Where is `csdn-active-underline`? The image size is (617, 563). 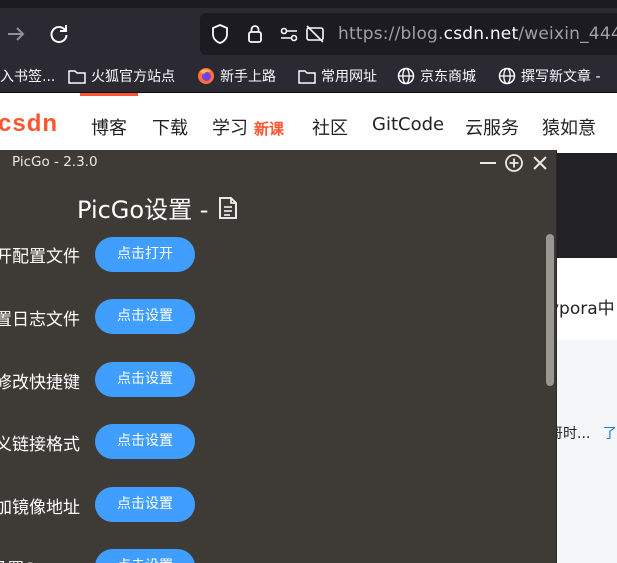 csdn-active-underline is located at coordinates (109, 94).